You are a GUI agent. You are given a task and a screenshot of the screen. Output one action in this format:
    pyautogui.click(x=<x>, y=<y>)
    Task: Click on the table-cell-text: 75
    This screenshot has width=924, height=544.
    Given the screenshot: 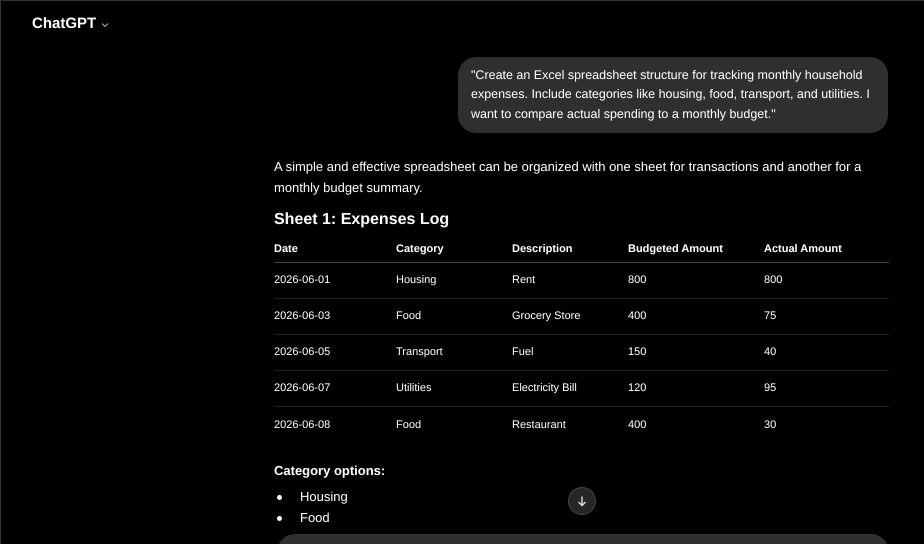 What is the action you would take?
    pyautogui.click(x=771, y=316)
    